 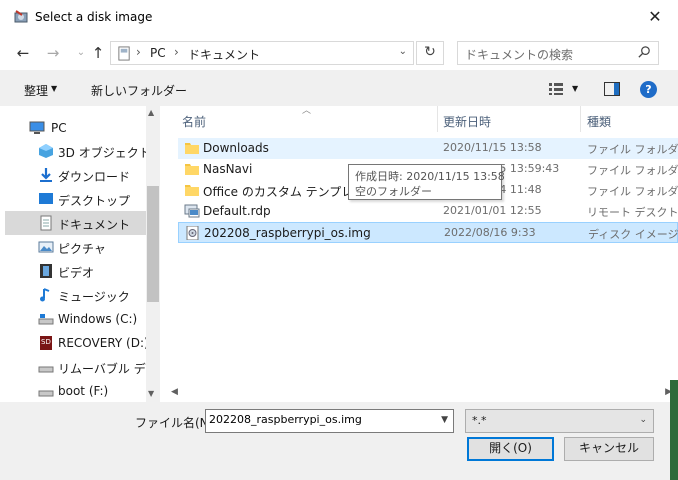 I want to click on command-bar: 整理 ▼ 新しいフォルダー ▼ ?, so click(x=339, y=88).